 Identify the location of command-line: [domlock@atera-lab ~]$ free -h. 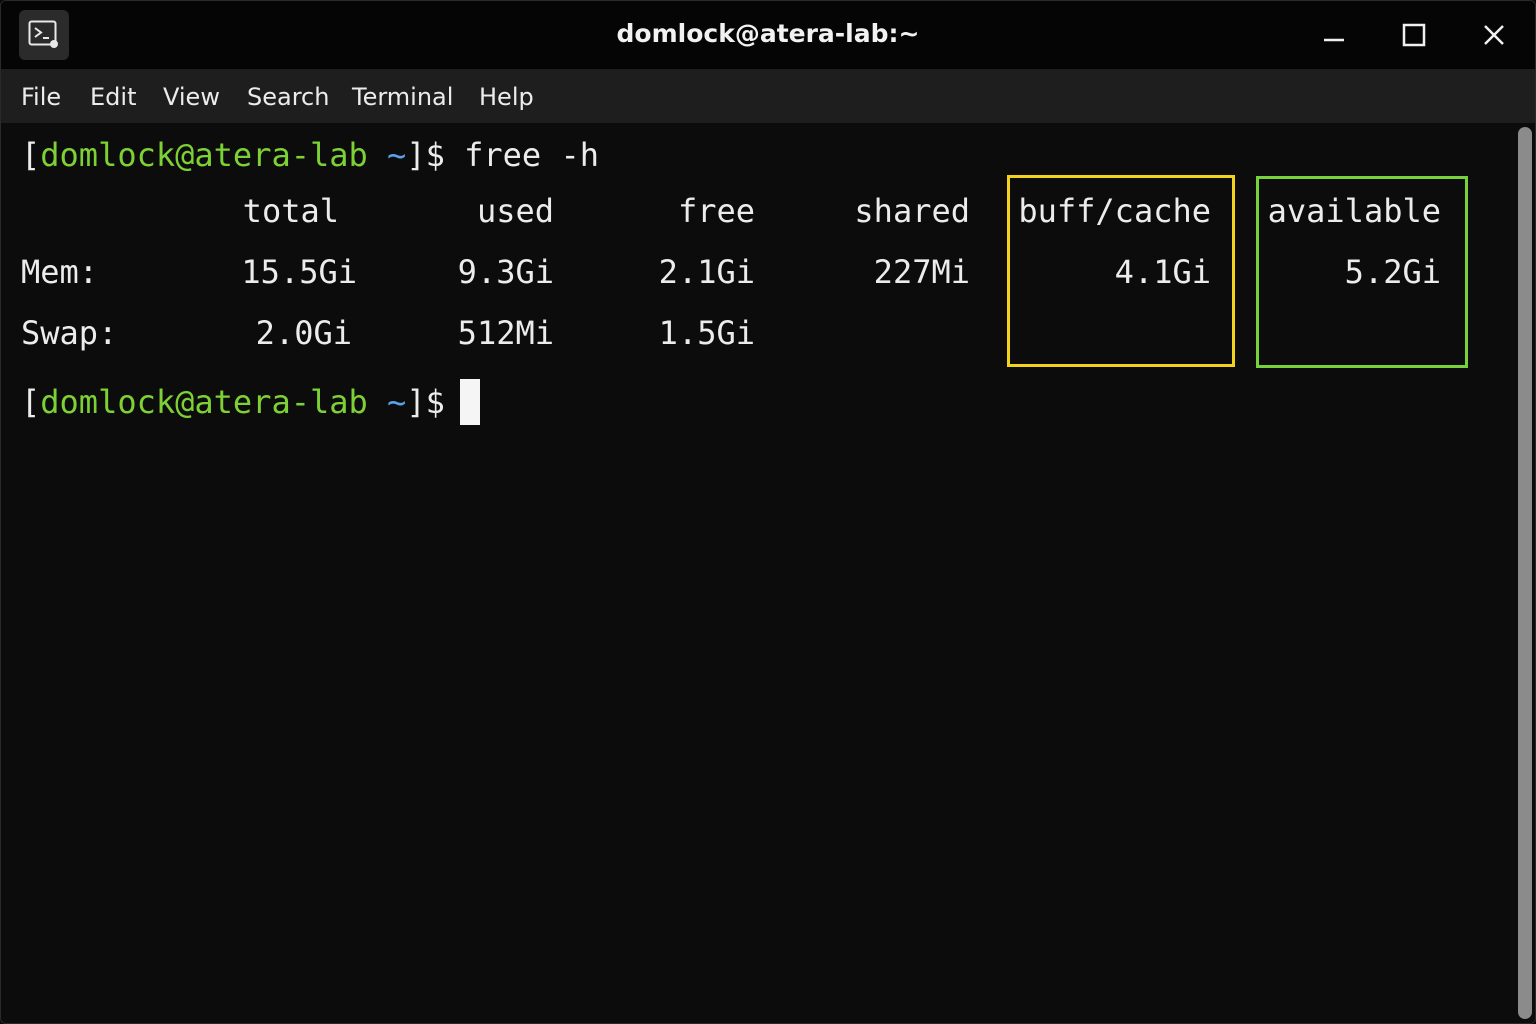
(310, 155).